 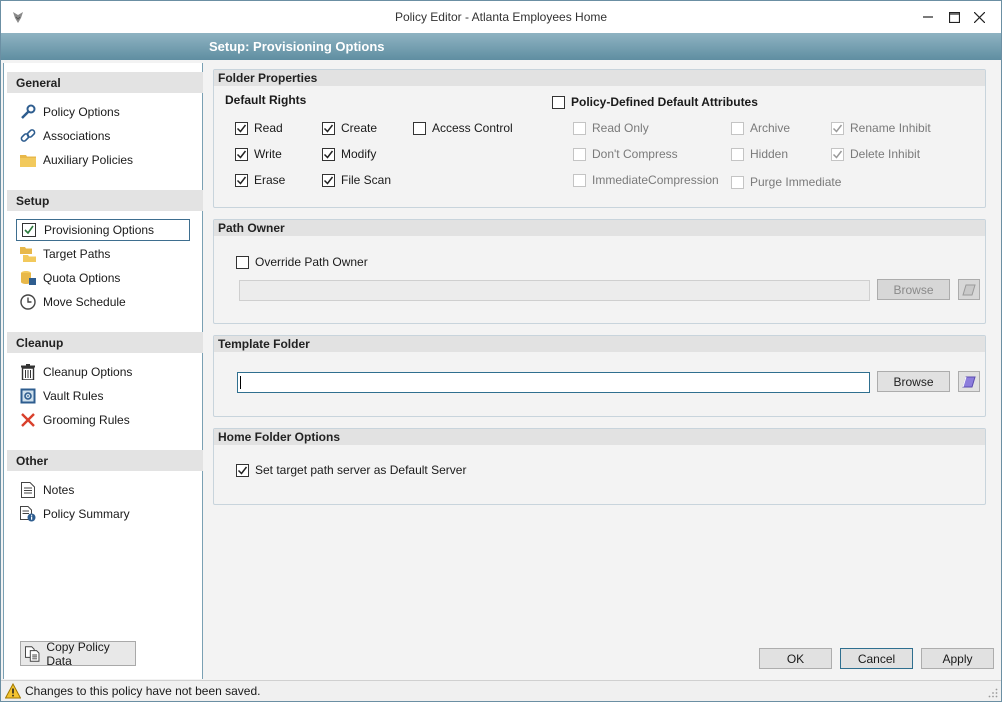 What do you see at coordinates (29, 230) in the screenshot?
I see `checkbox-icon` at bounding box center [29, 230].